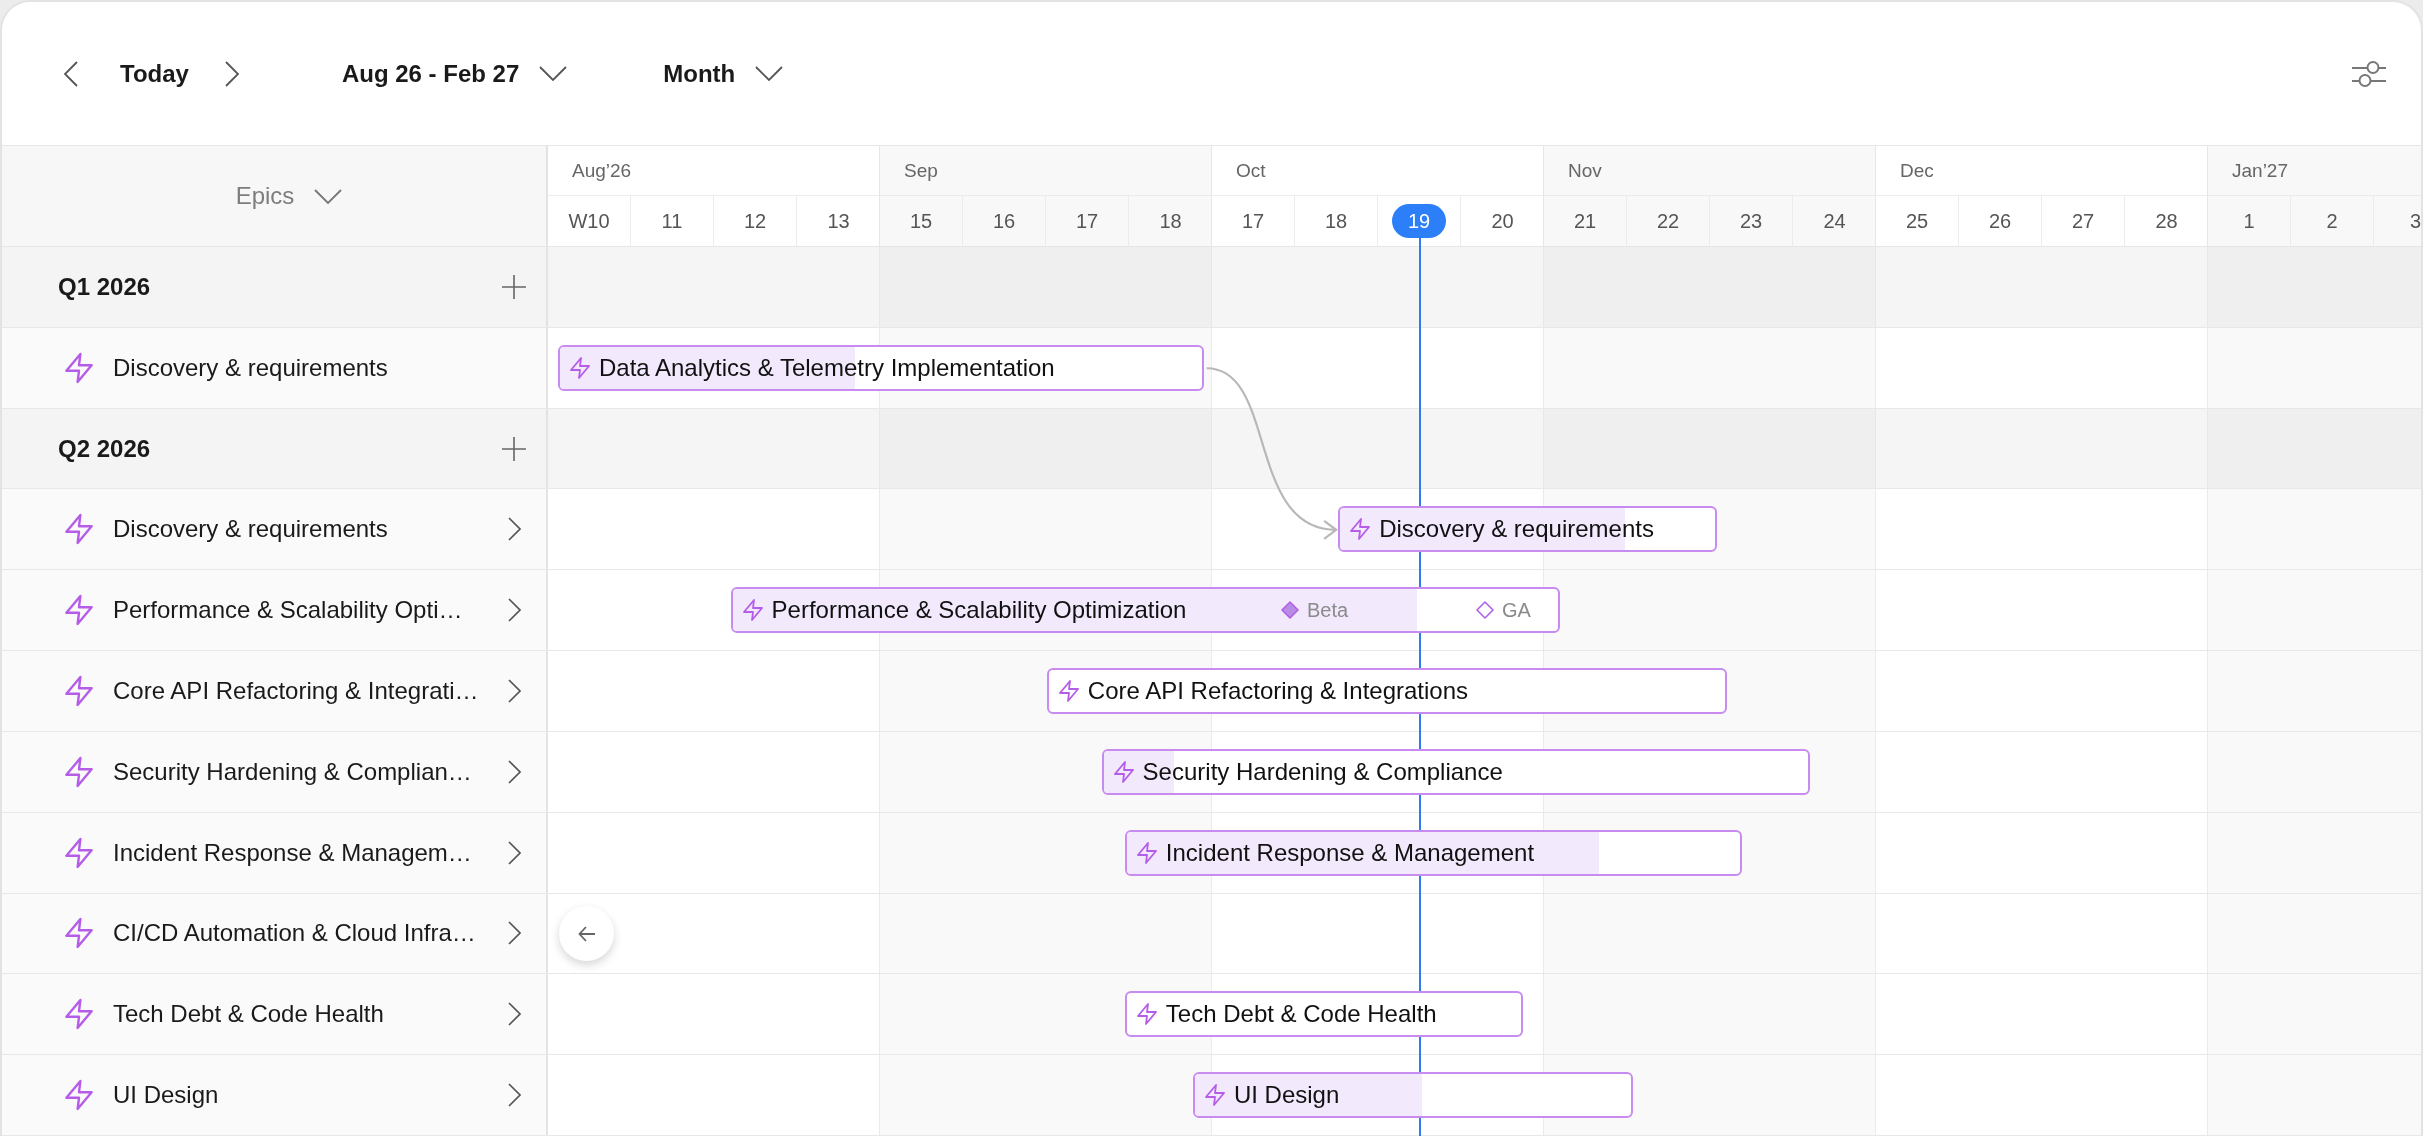 This screenshot has width=2423, height=1136. What do you see at coordinates (1834, 221) in the screenshot?
I see `week-label: 24` at bounding box center [1834, 221].